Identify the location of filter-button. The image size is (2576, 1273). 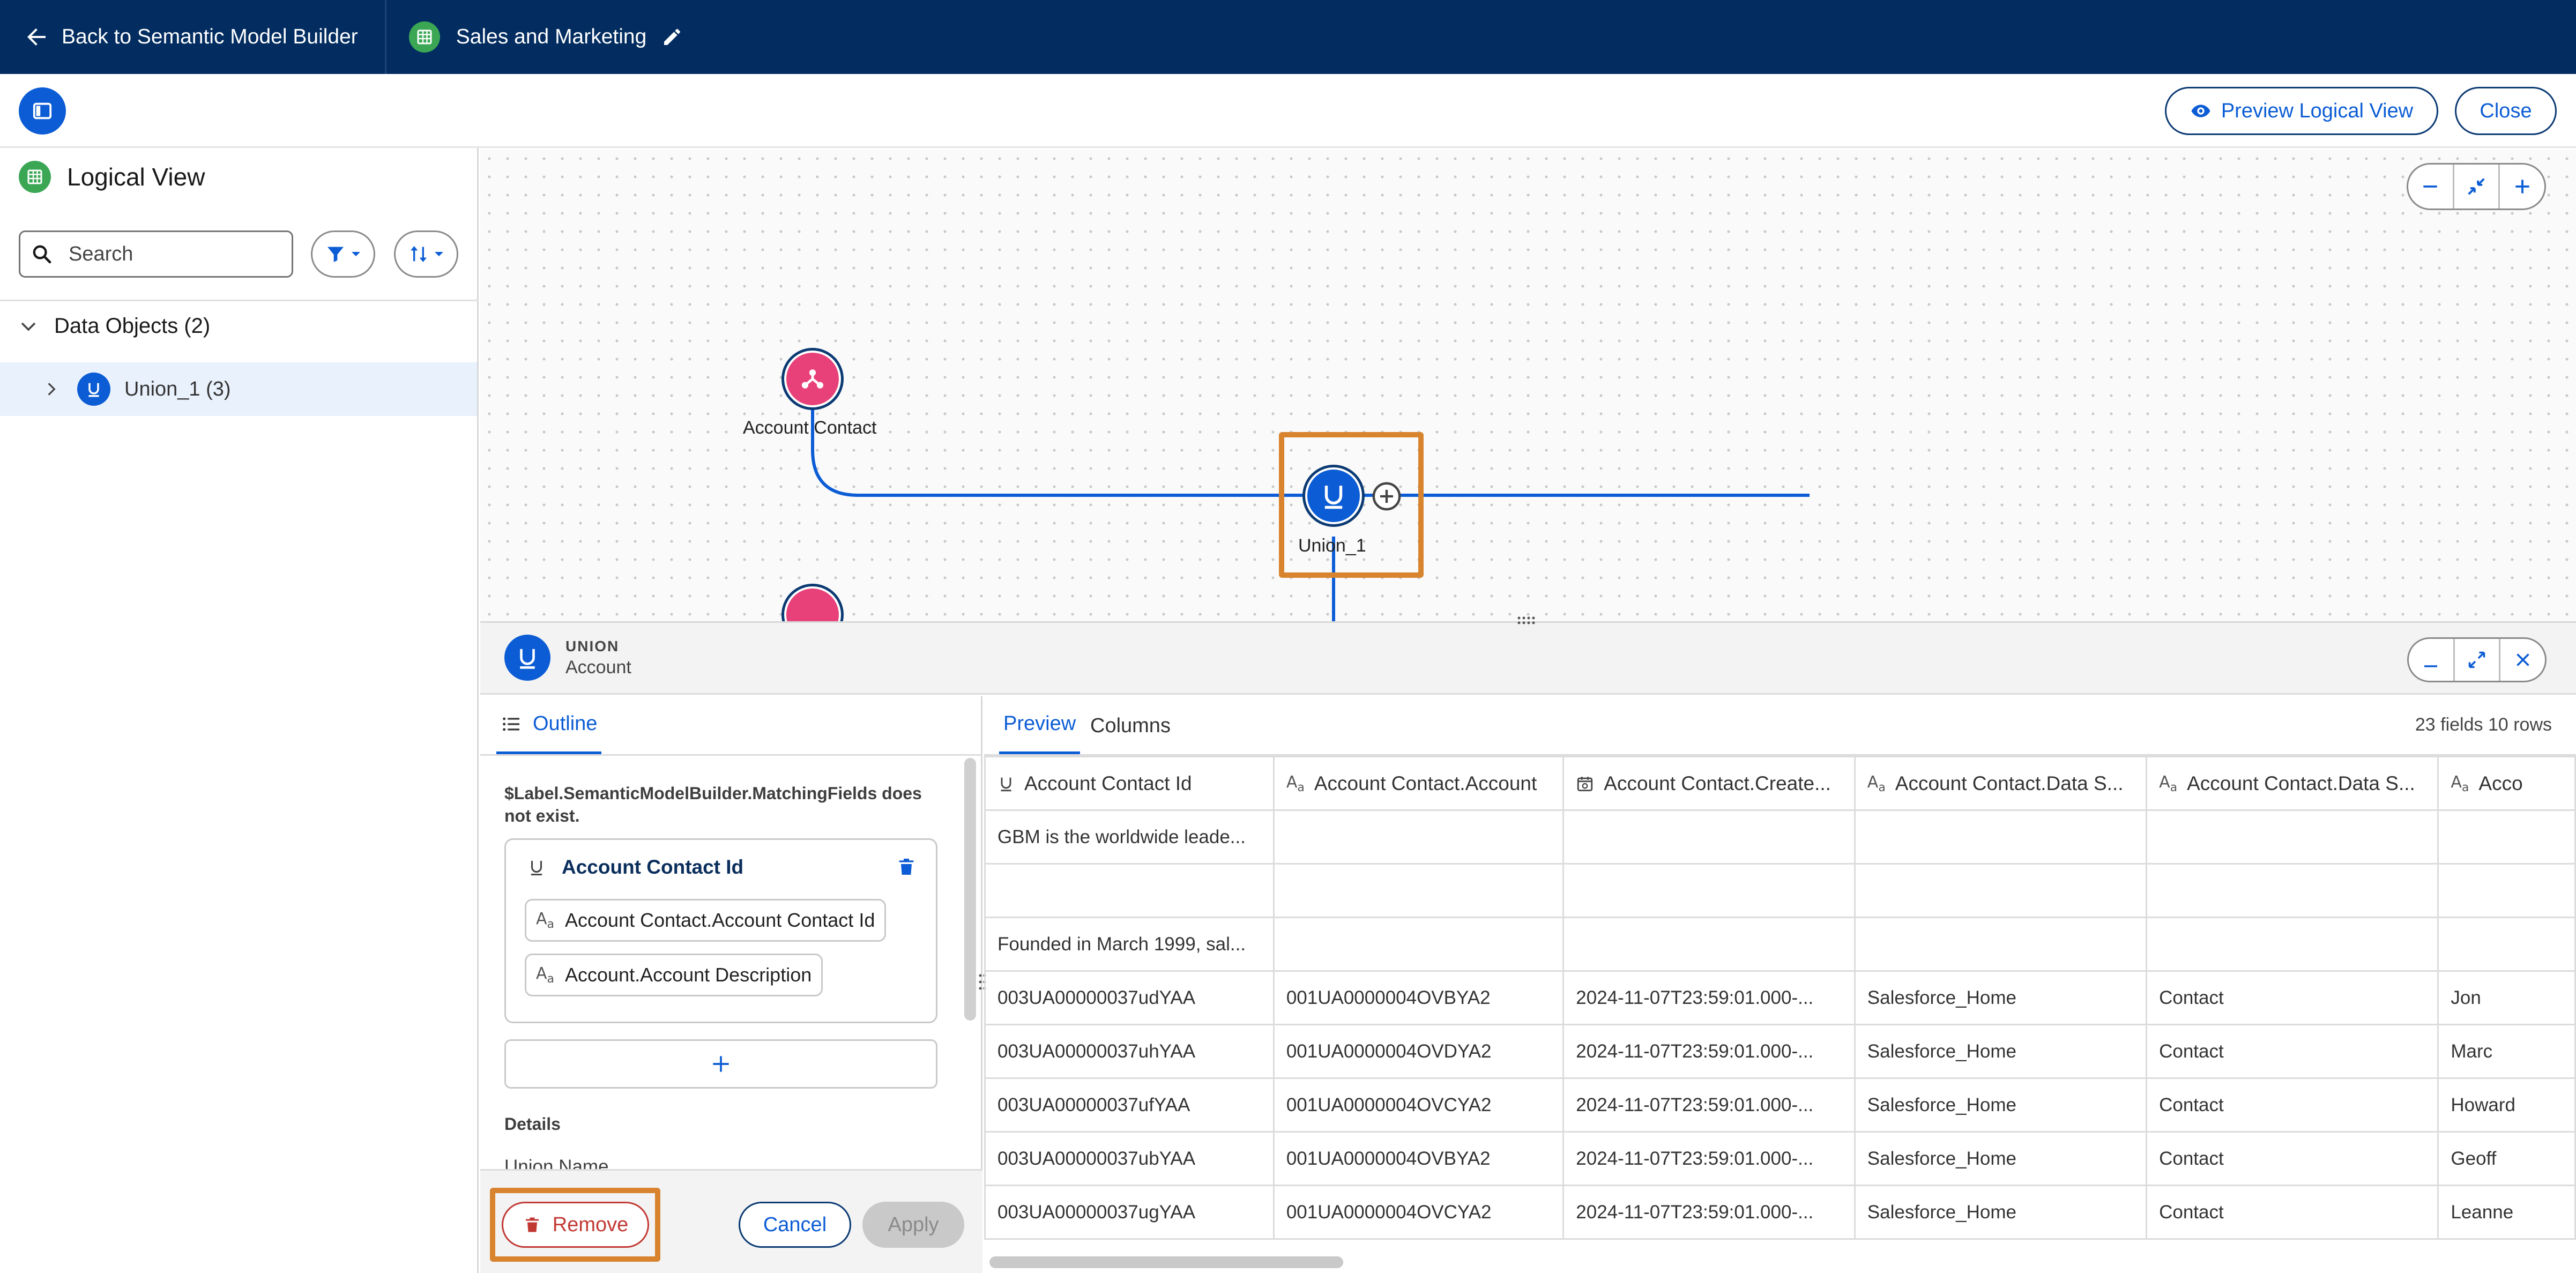
(343, 254).